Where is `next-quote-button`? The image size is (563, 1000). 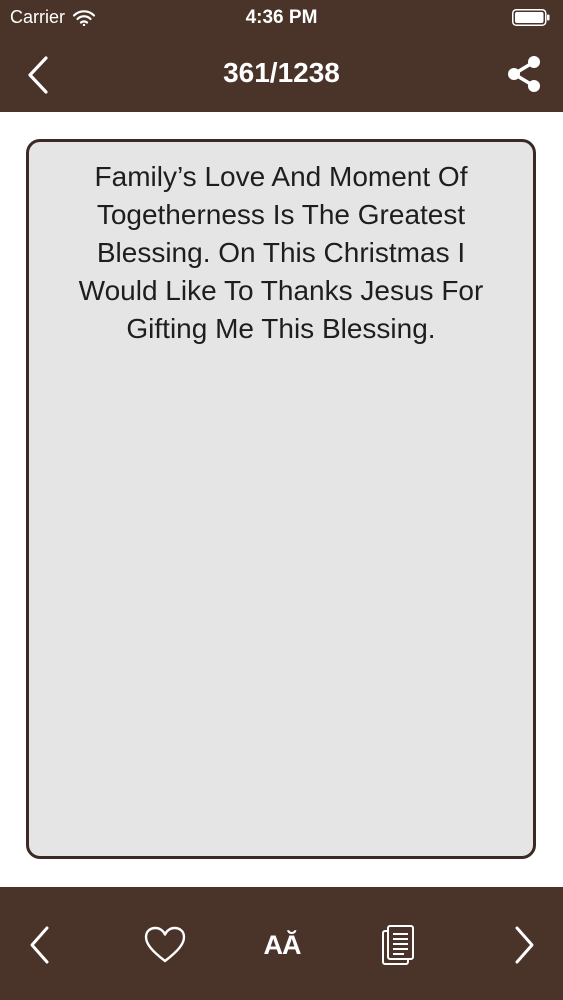 next-quote-button is located at coordinates (524, 945).